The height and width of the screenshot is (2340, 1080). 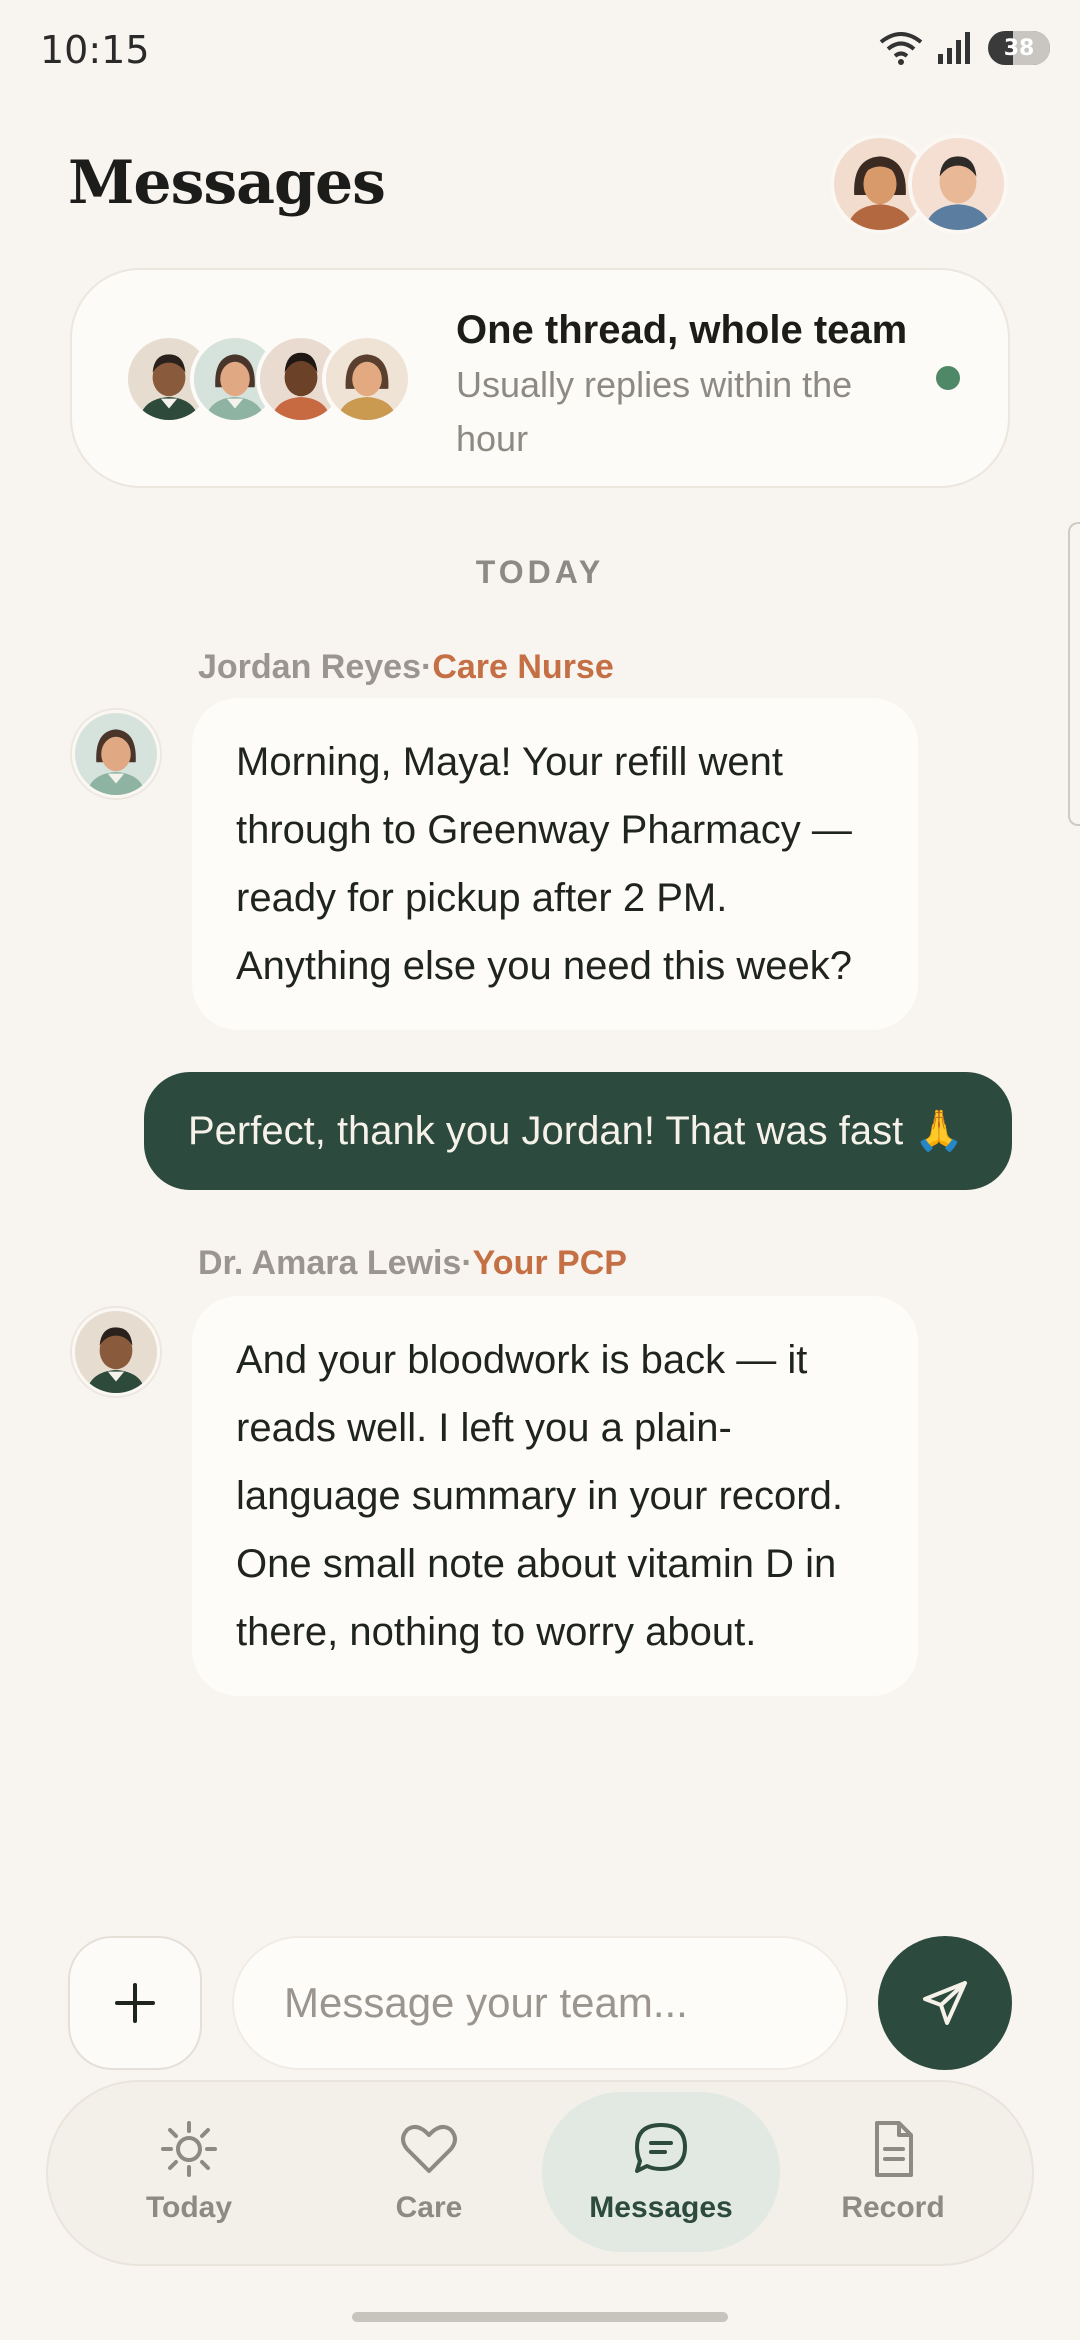 I want to click on document-icon, so click(x=894, y=2149).